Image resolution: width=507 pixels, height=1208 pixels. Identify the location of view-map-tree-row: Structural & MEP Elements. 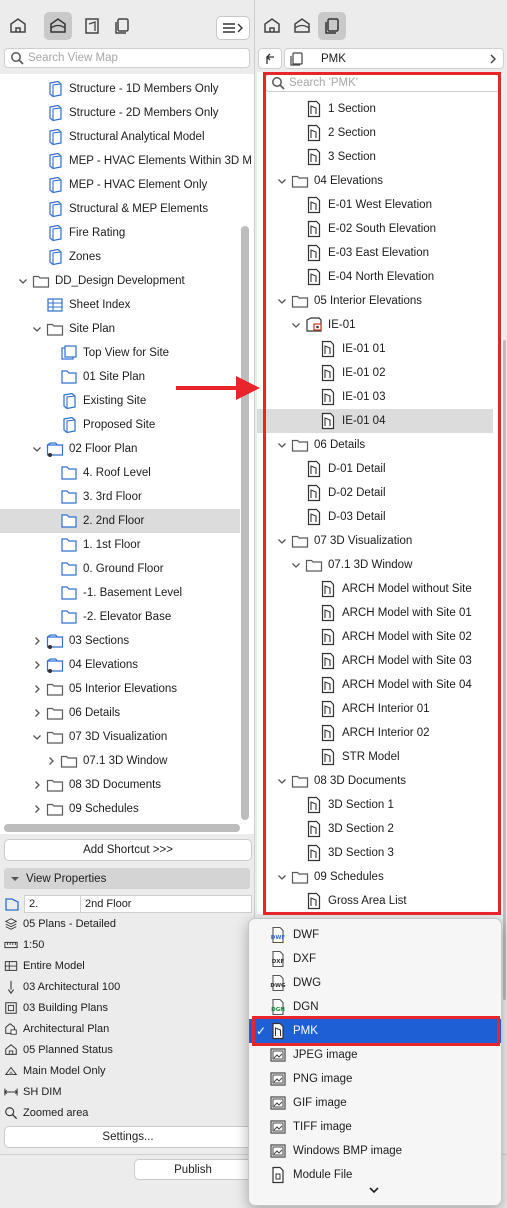
(120, 209).